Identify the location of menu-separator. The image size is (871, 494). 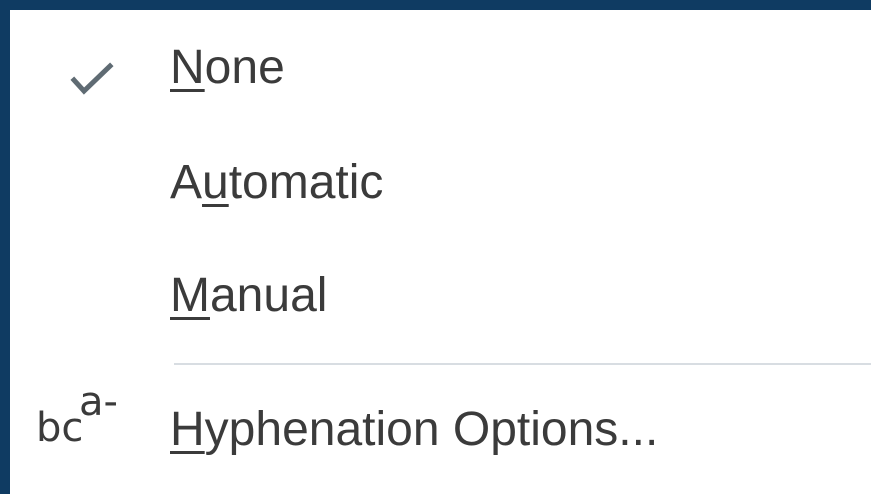
(522, 364).